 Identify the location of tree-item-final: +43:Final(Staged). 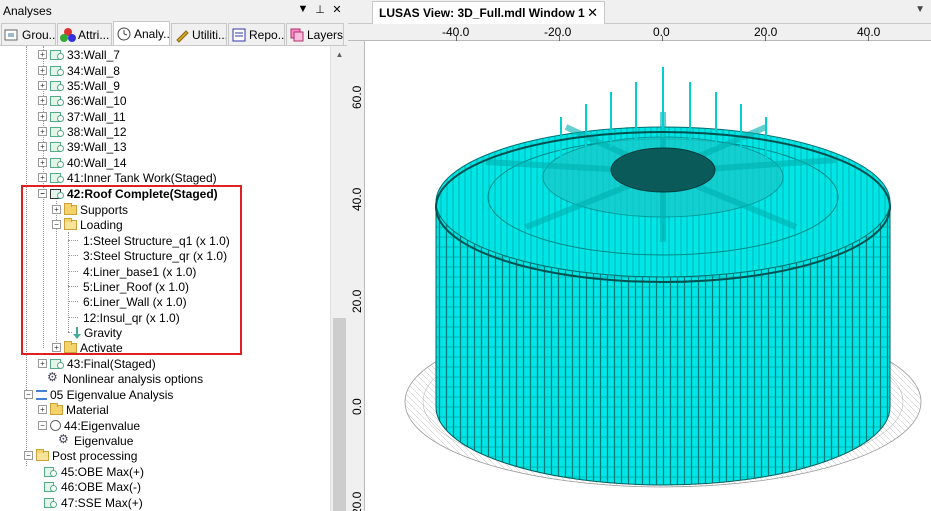
(97, 363).